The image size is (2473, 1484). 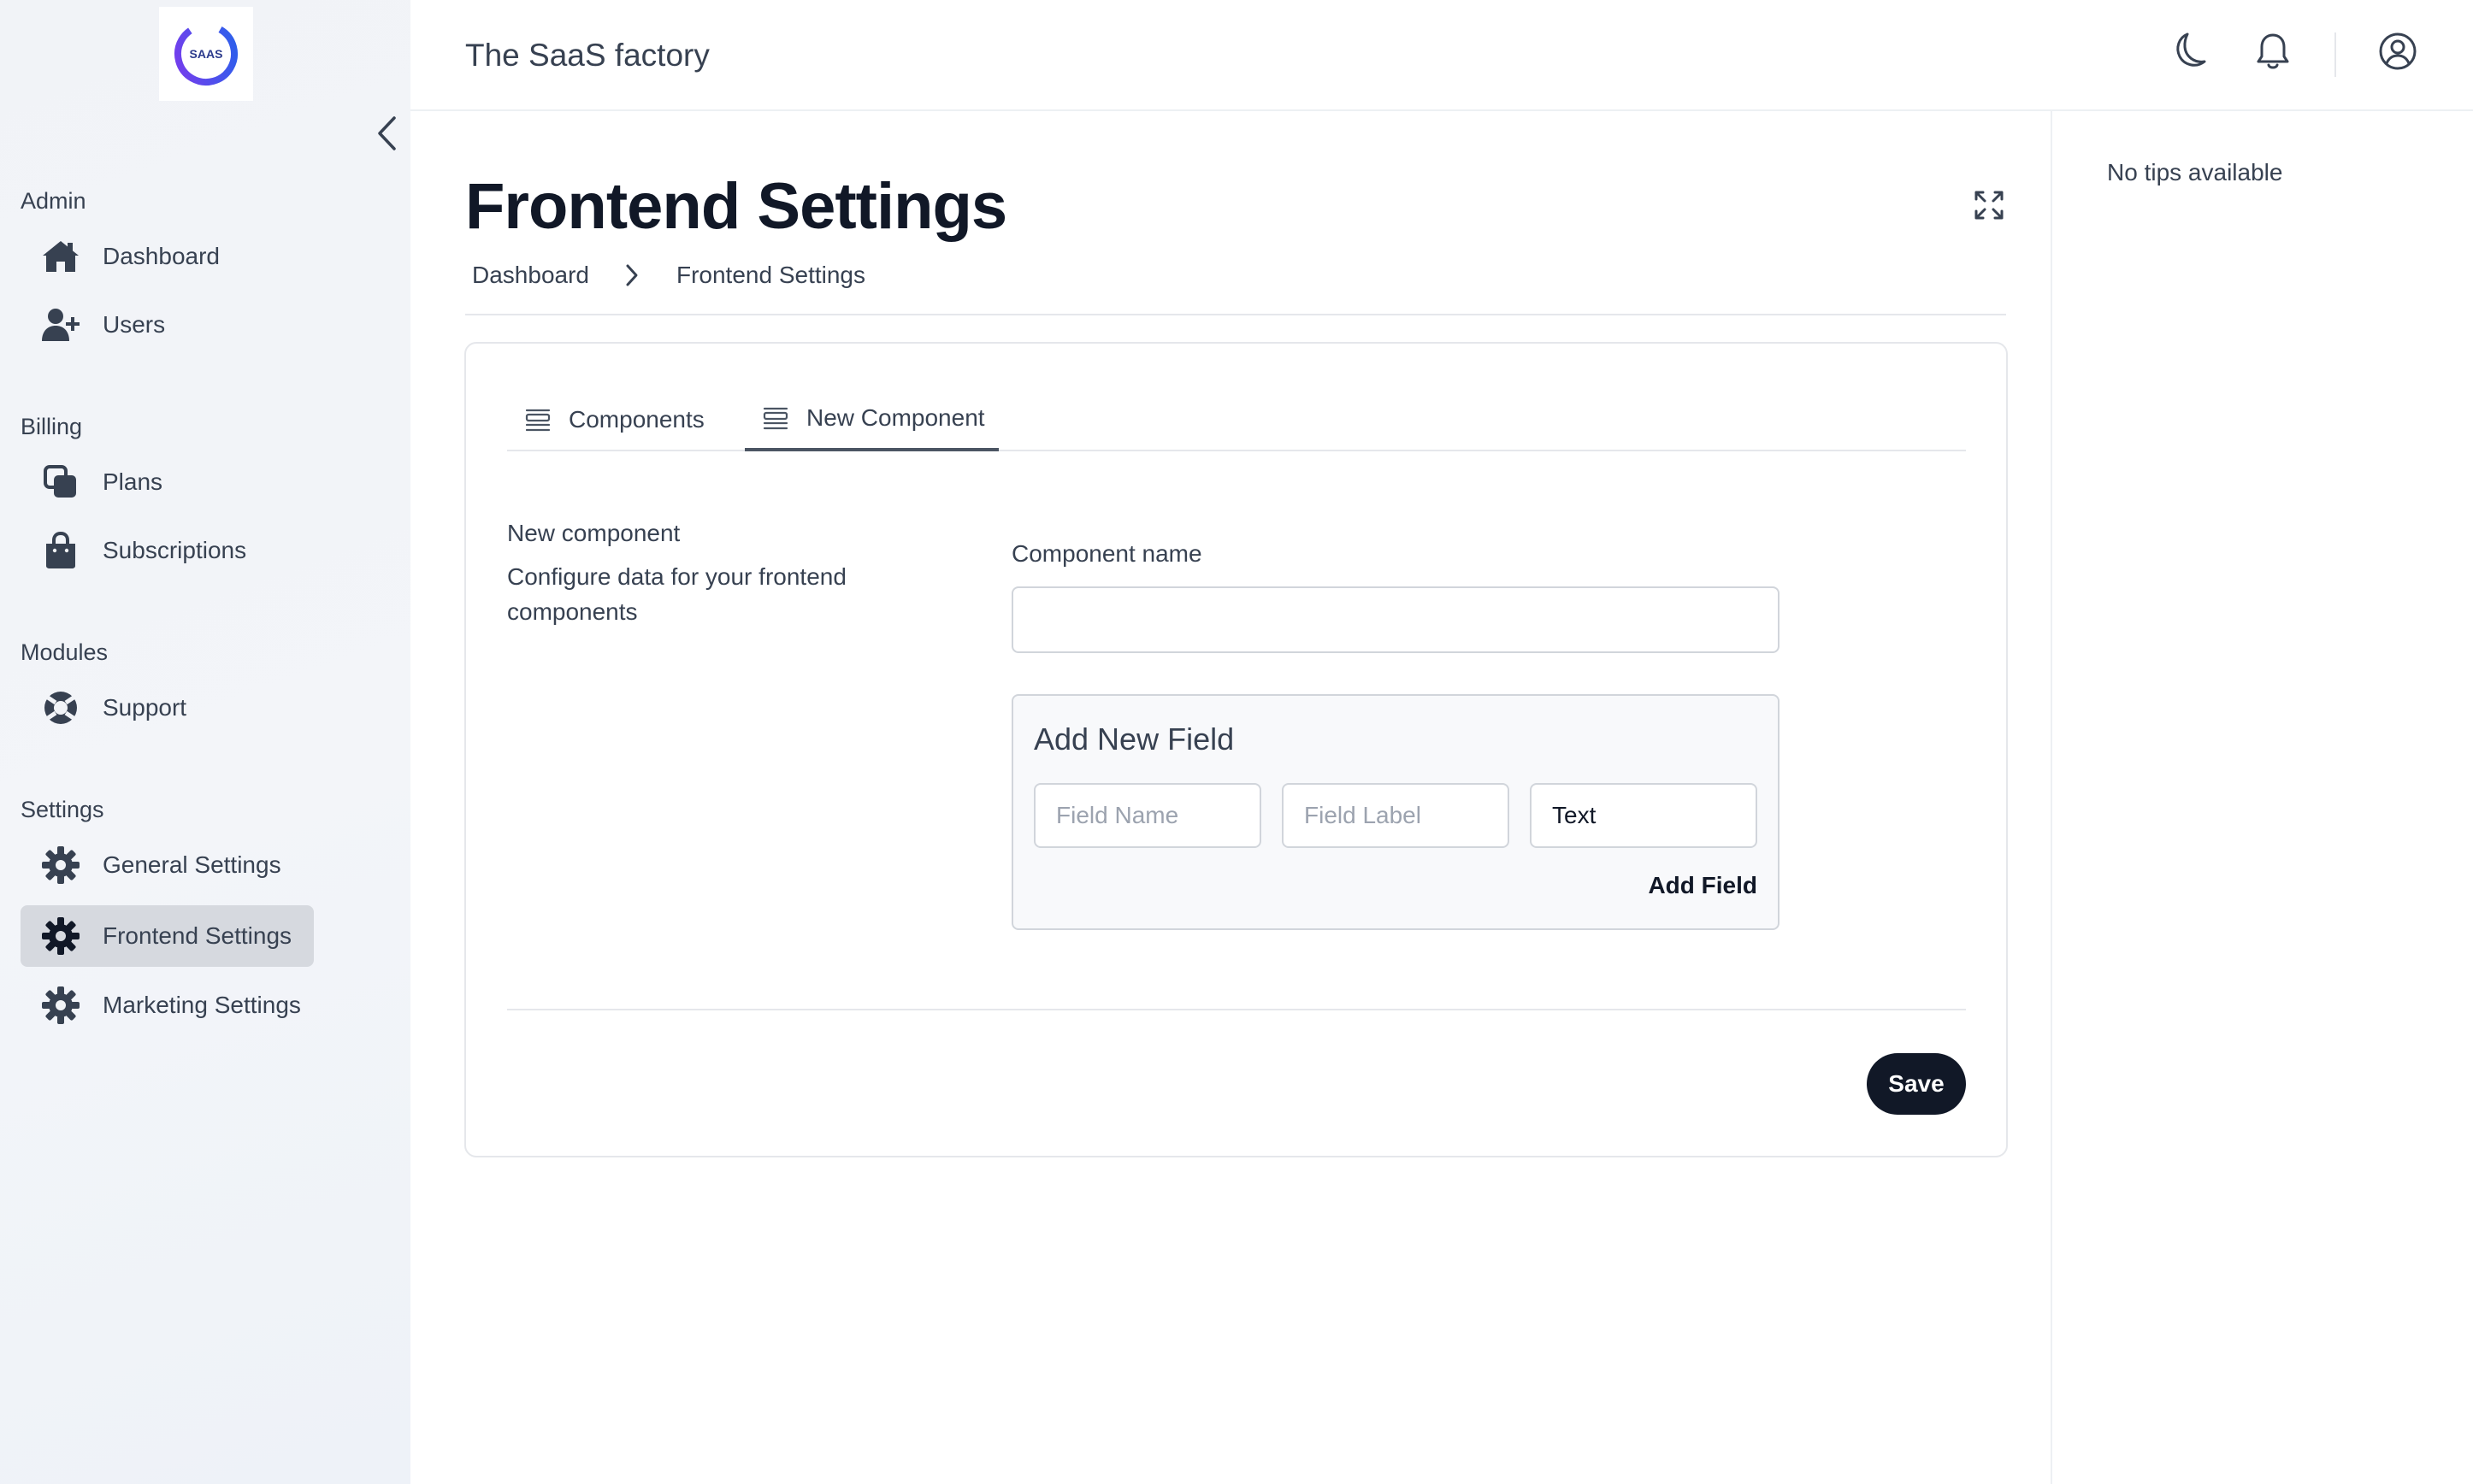 I want to click on house-icon, so click(x=60, y=256).